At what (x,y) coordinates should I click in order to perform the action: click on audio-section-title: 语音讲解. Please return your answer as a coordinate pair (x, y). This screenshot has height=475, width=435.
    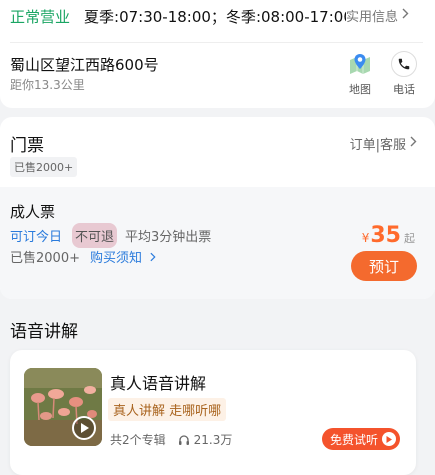
    Looking at the image, I should click on (44, 332).